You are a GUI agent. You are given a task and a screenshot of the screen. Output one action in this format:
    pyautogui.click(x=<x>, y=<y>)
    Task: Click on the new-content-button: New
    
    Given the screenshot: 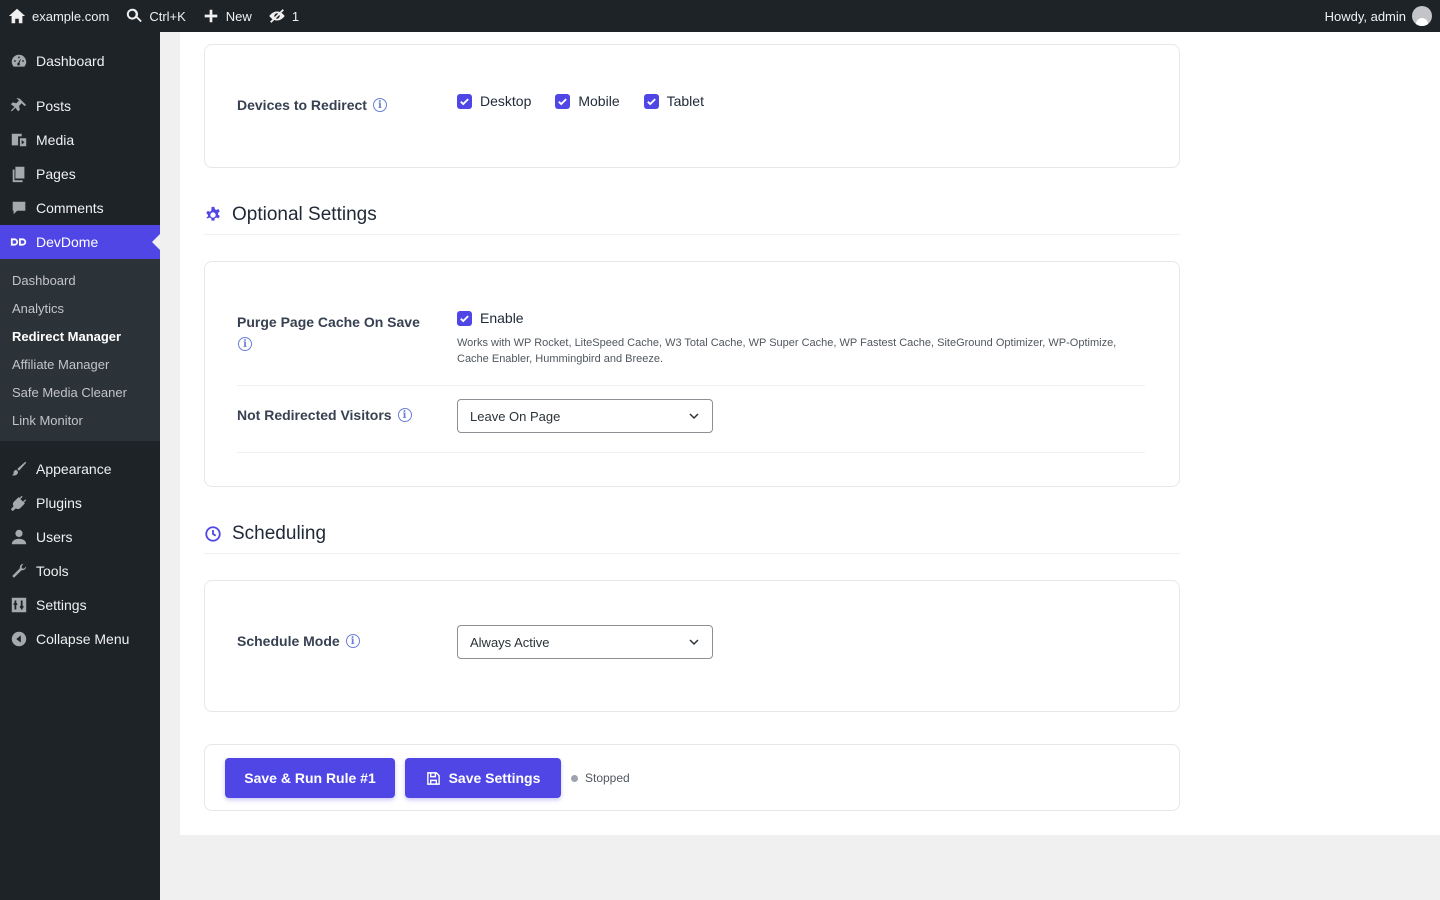 What is the action you would take?
    pyautogui.click(x=227, y=16)
    